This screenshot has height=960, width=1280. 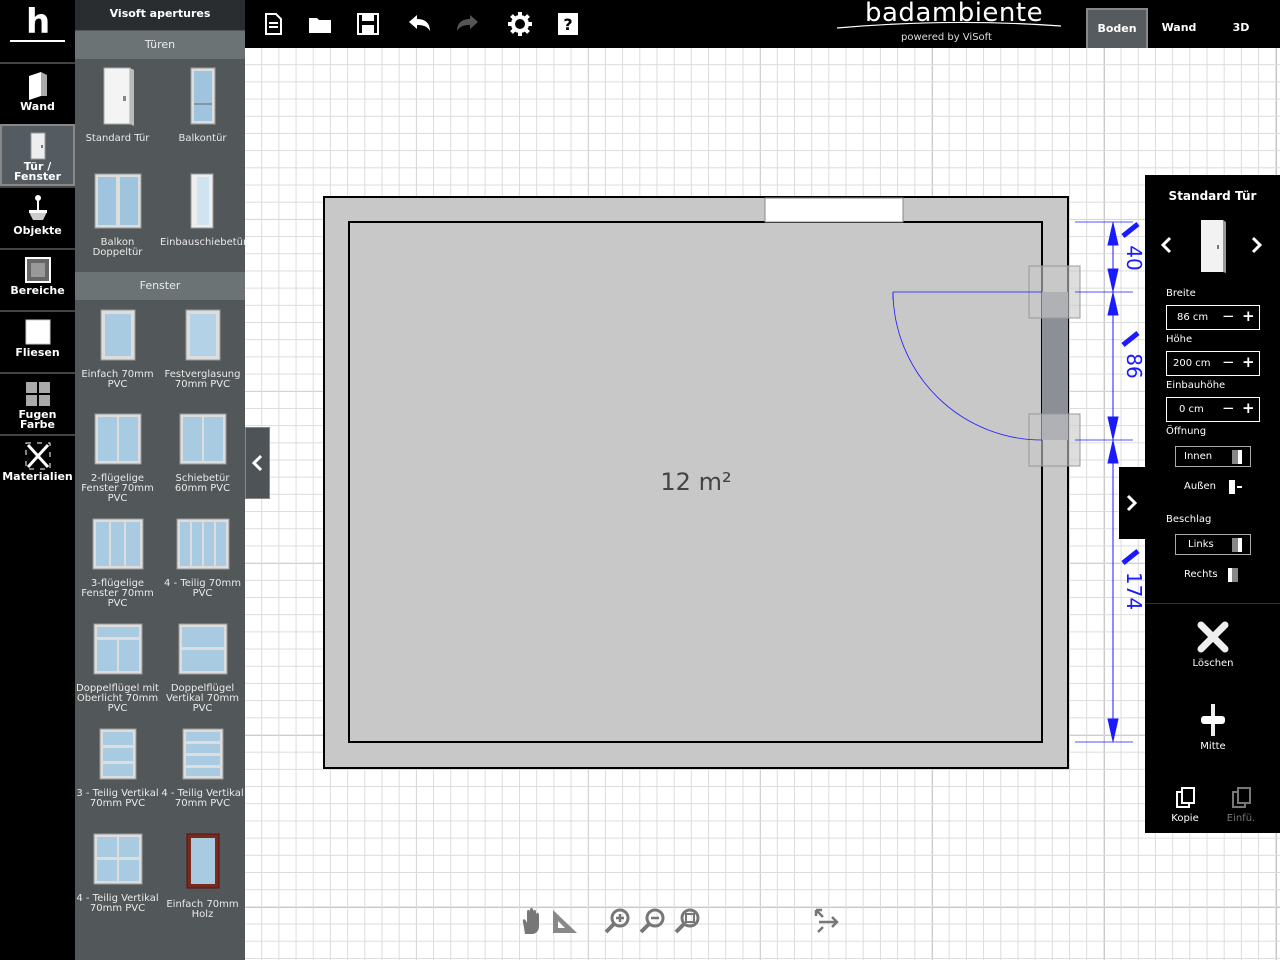 I want to click on width-label: Breite, so click(x=1181, y=293).